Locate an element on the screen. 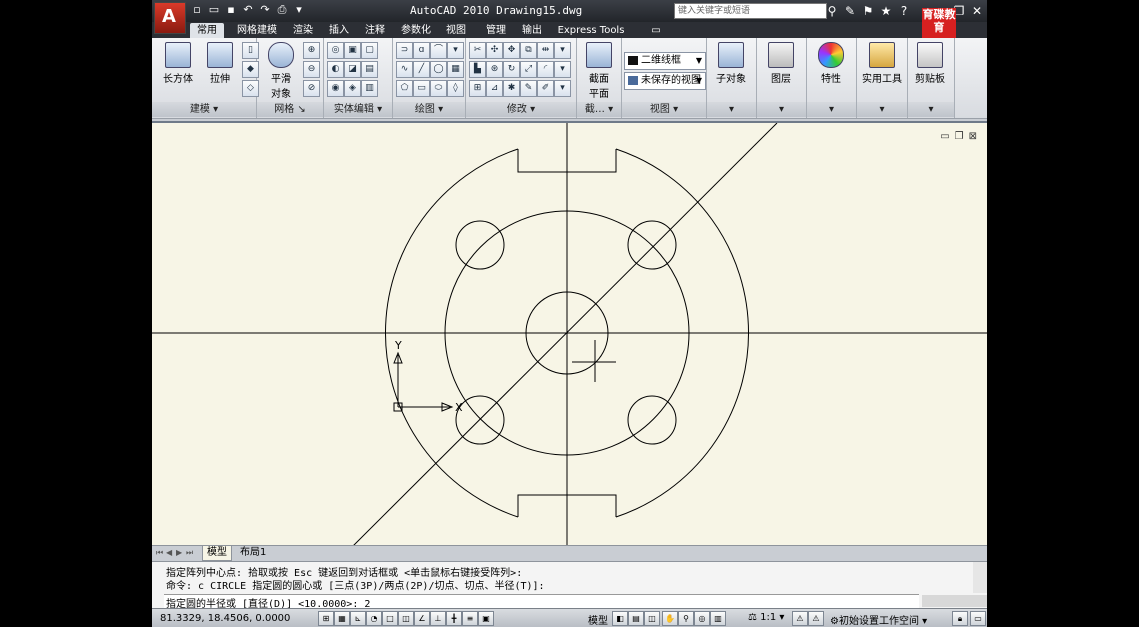  dyn-icon: ╋ is located at coordinates (454, 618).